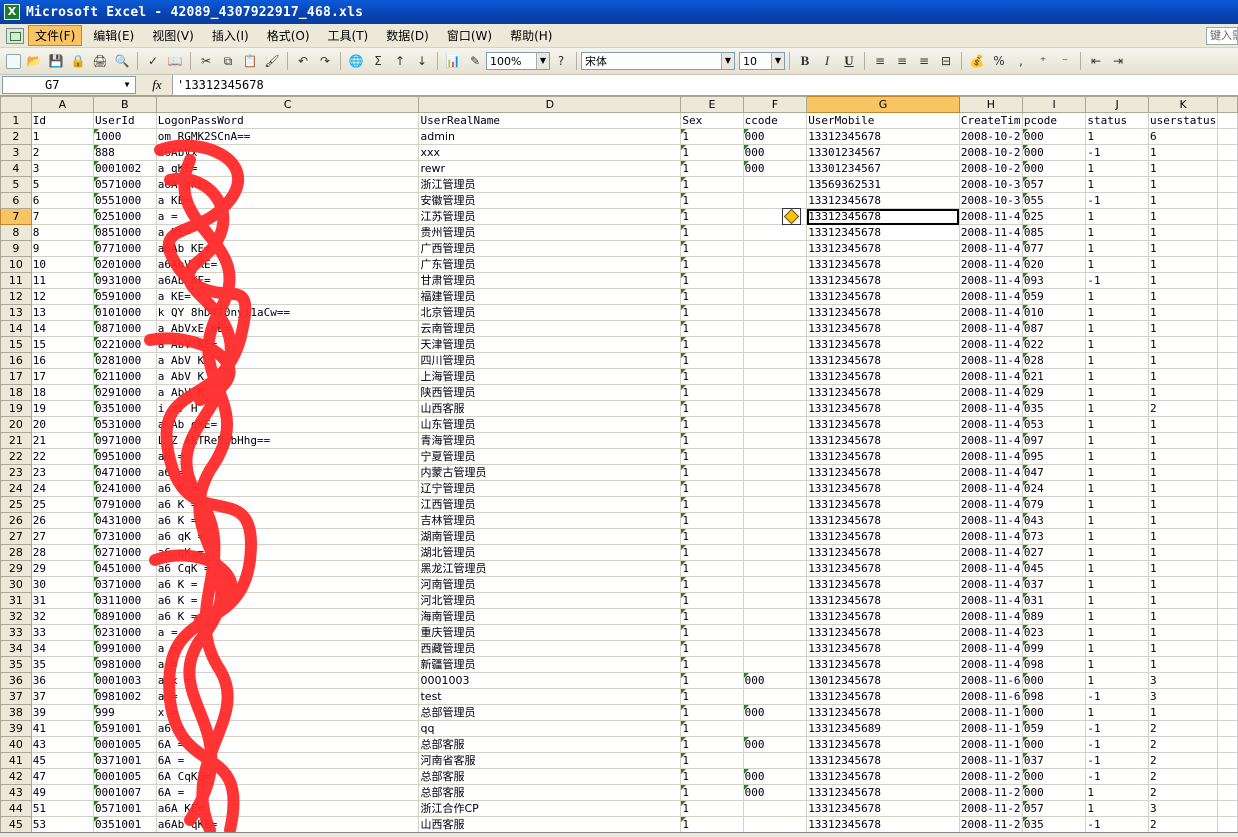 The image size is (1238, 837). What do you see at coordinates (1054, 568) in the screenshot?
I see `cell: 045` at bounding box center [1054, 568].